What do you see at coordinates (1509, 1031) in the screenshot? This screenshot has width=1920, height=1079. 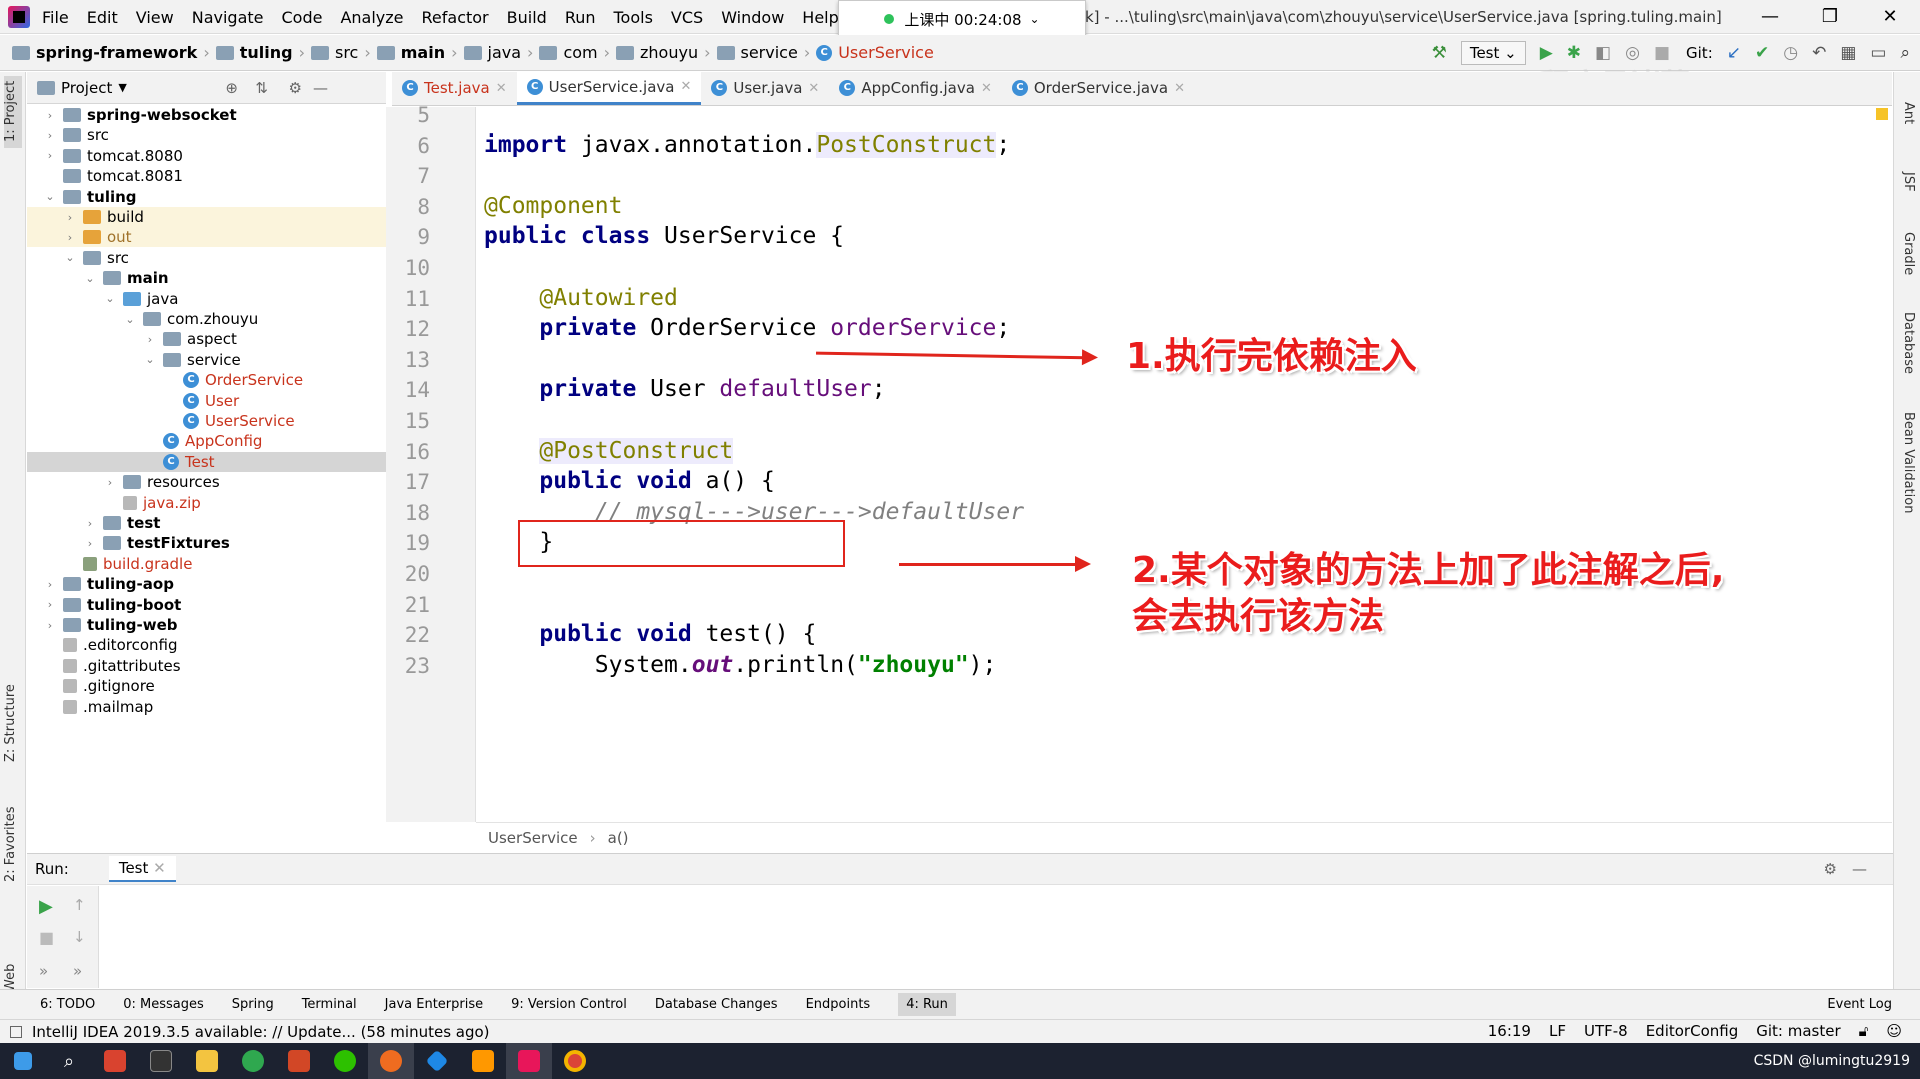 I see `caret-position: 16:19` at bounding box center [1509, 1031].